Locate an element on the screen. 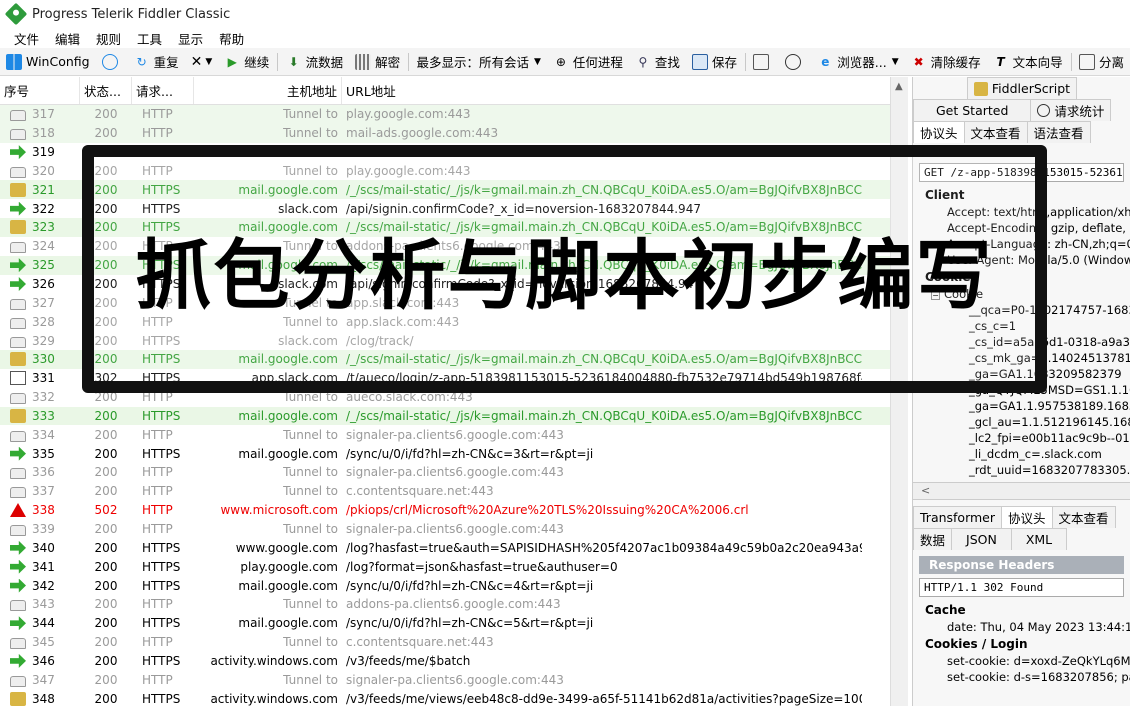  tab-transformer: Transformer is located at coordinates (958, 517).